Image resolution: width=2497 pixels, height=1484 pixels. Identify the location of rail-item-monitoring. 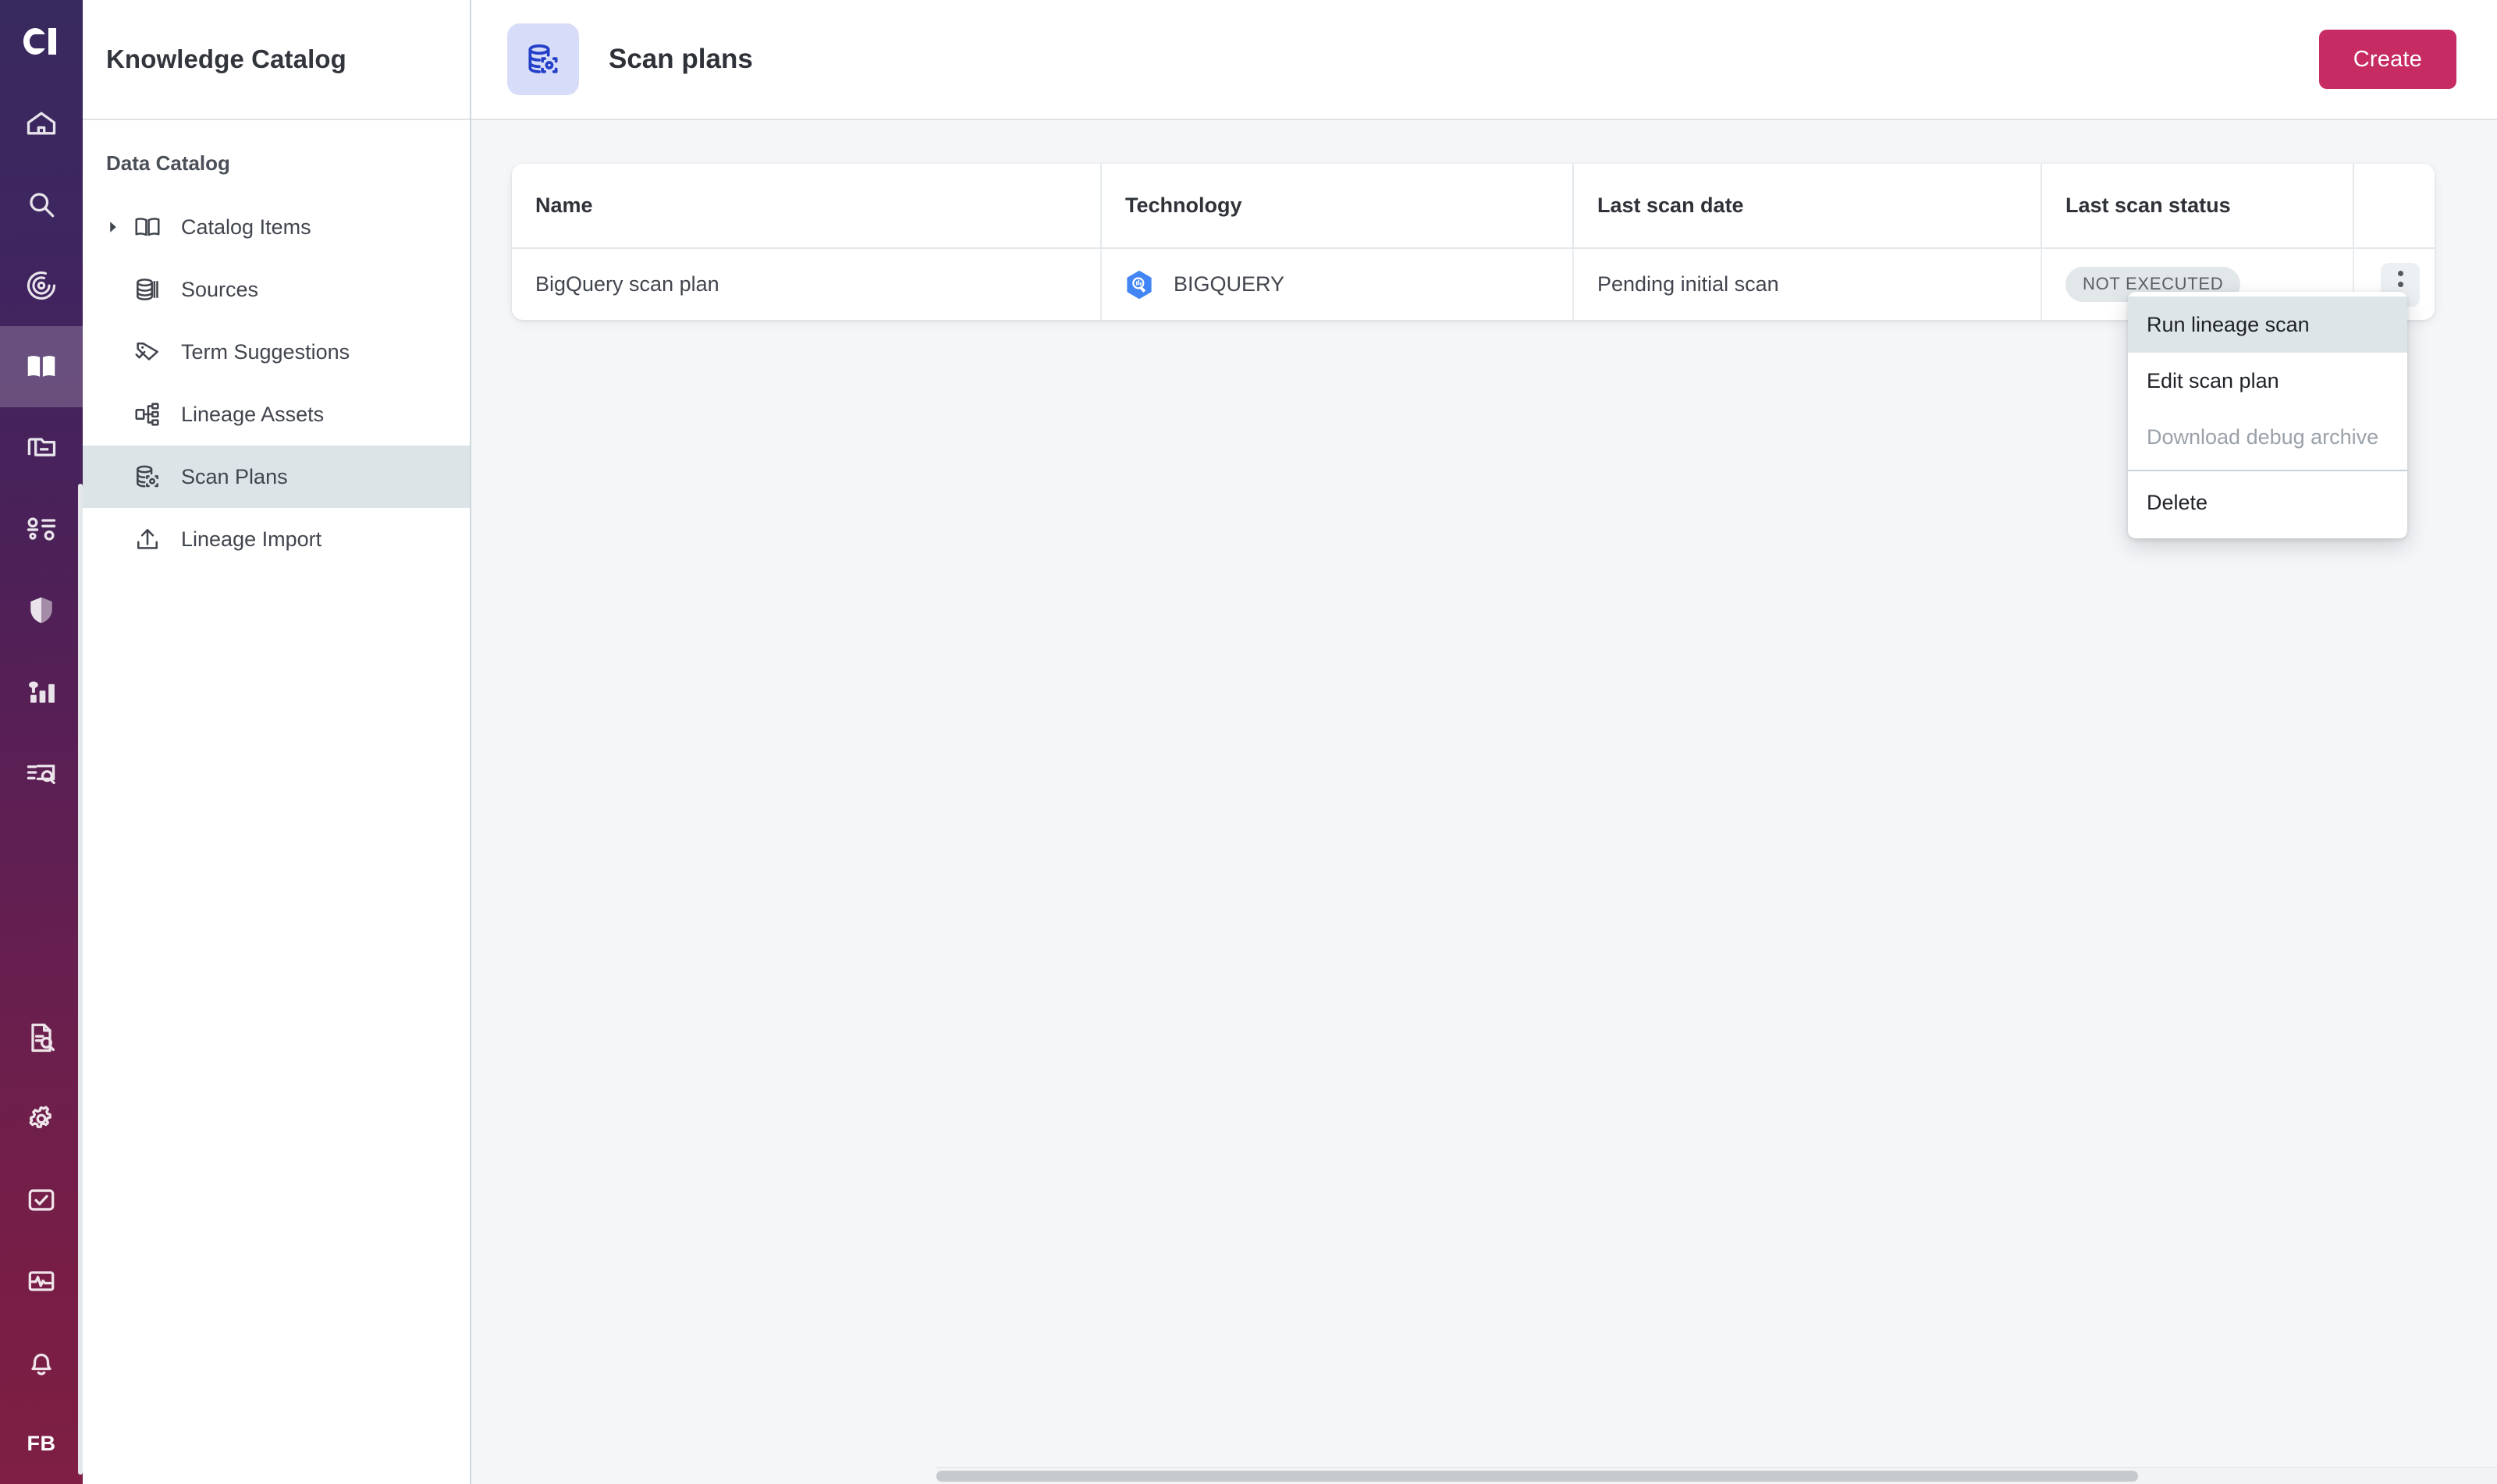
(41, 1282).